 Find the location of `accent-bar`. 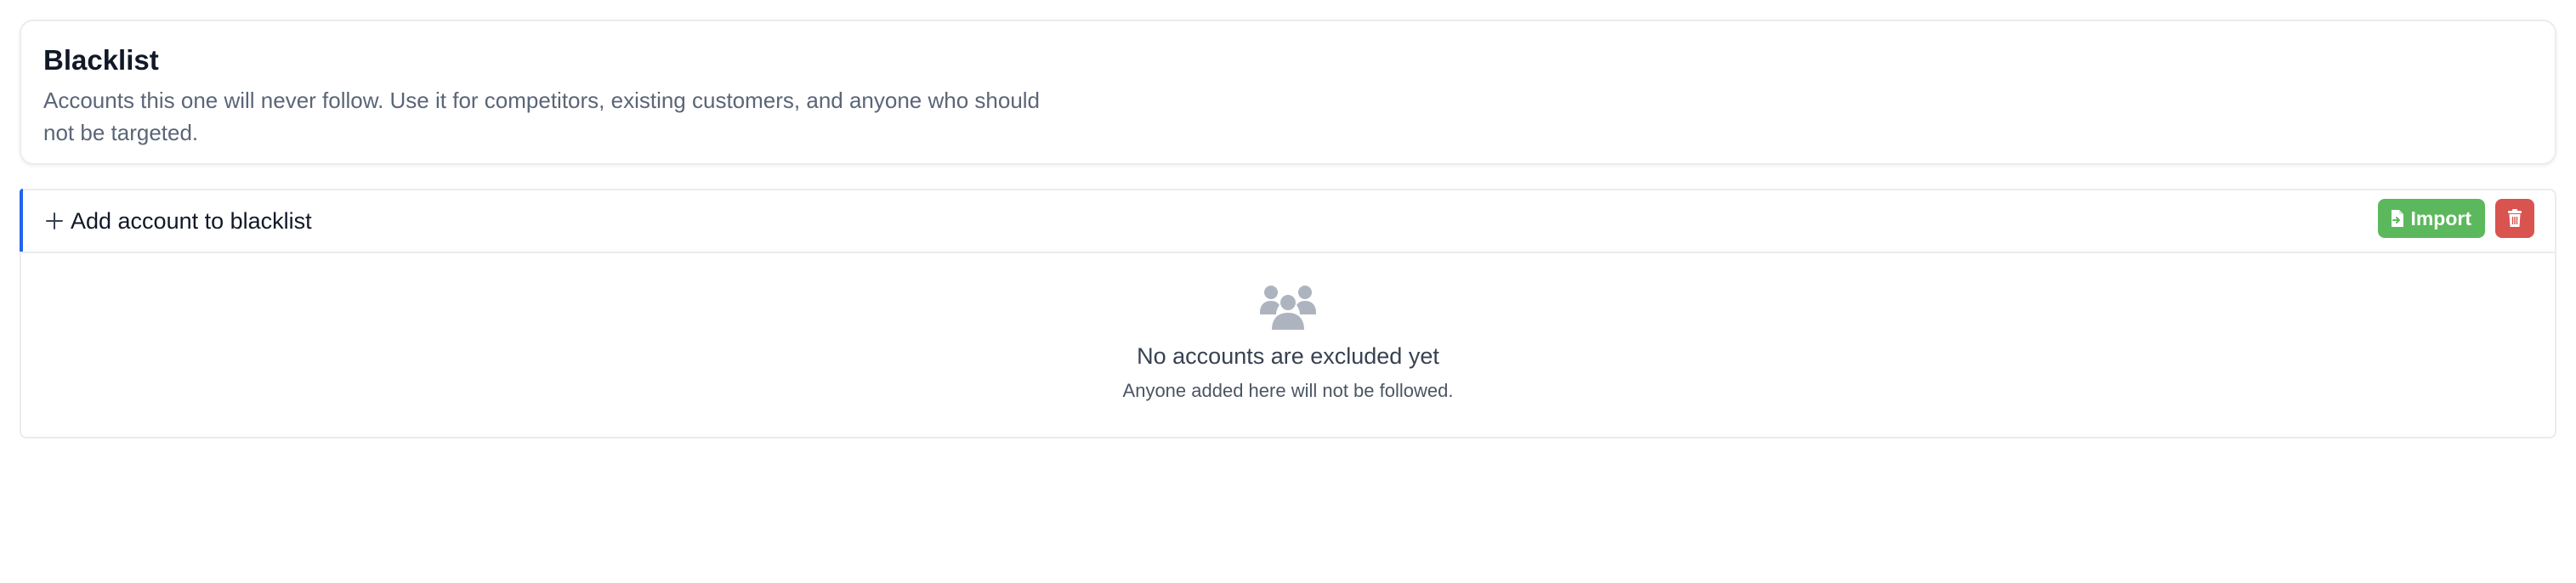

accent-bar is located at coordinates (22, 221).